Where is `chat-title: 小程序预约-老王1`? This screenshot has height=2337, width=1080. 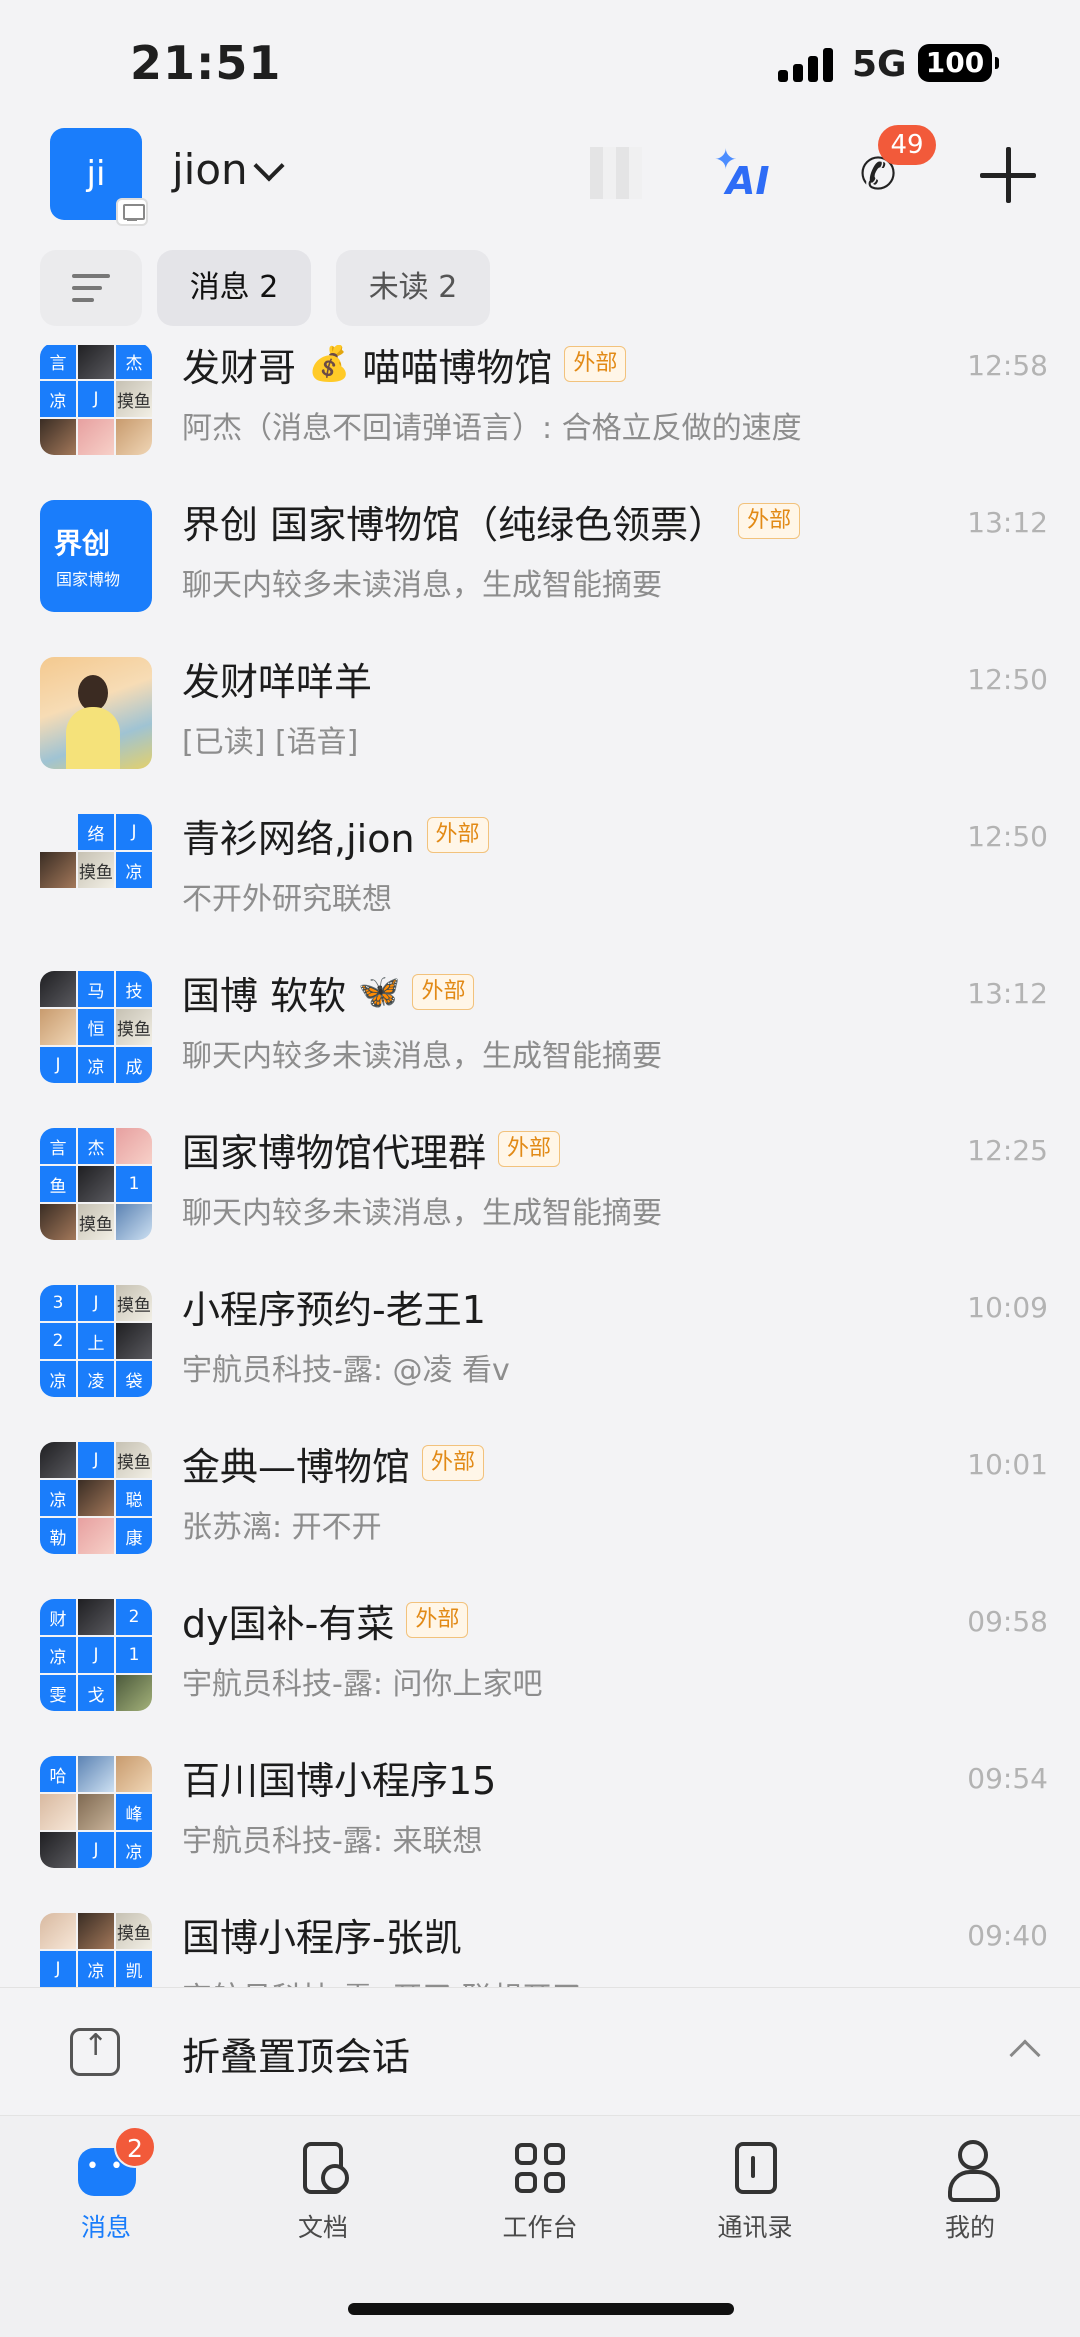 chat-title: 小程序预约-老王1 is located at coordinates (334, 1306).